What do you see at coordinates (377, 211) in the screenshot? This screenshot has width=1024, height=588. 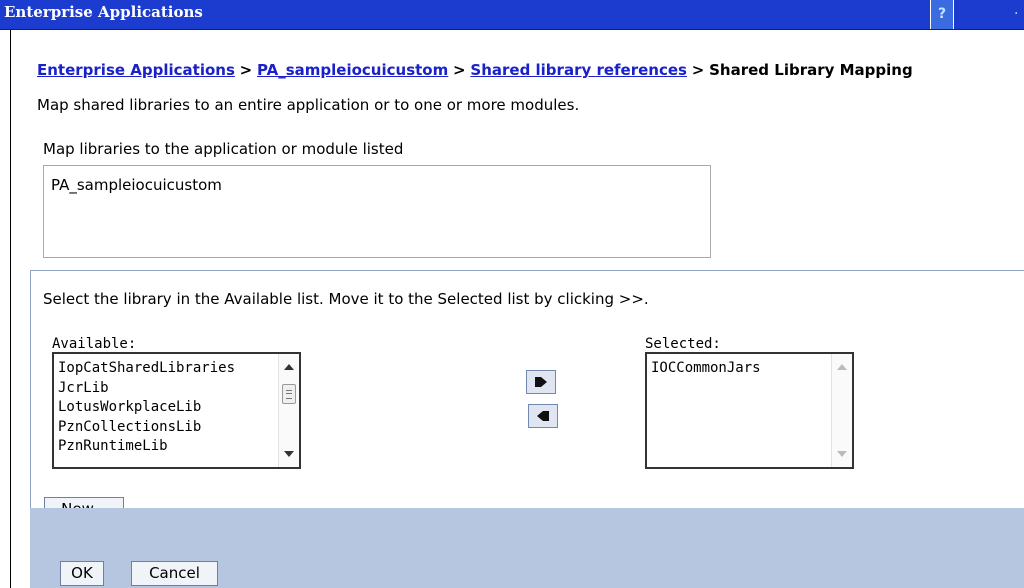 I see `mapping-listbox: PA_sampleiocuicustom` at bounding box center [377, 211].